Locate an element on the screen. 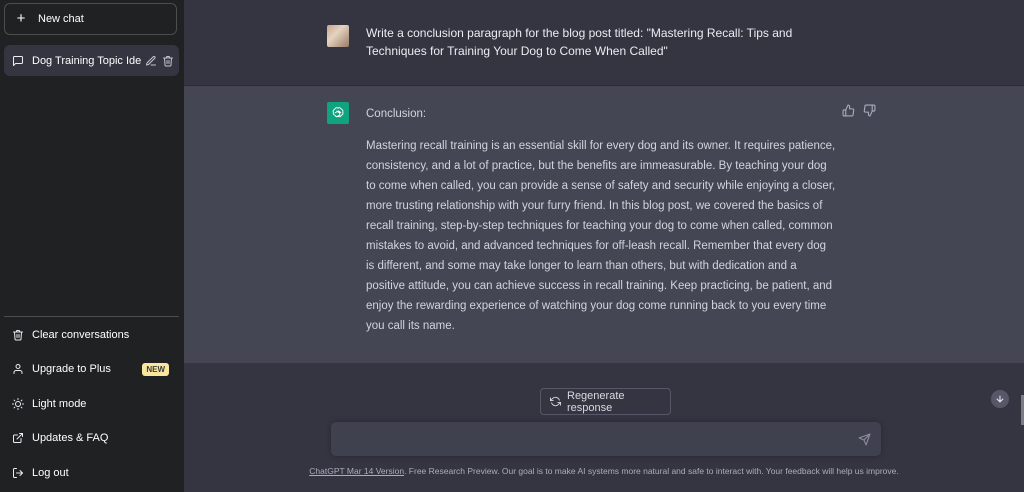 This screenshot has height=492, width=1024. arrow-down-icon is located at coordinates (1000, 399).